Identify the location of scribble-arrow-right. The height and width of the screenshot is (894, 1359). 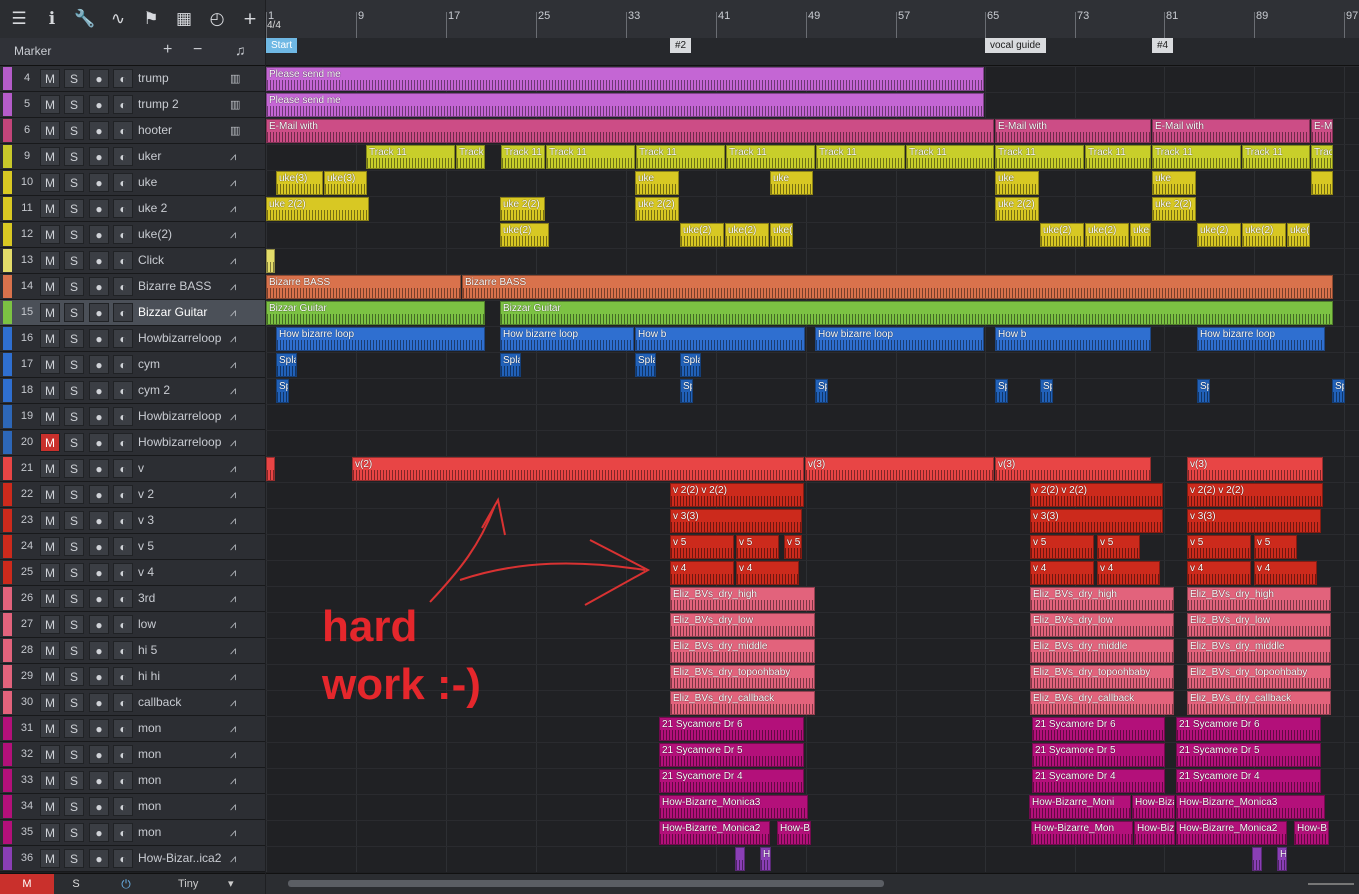
(555, 572).